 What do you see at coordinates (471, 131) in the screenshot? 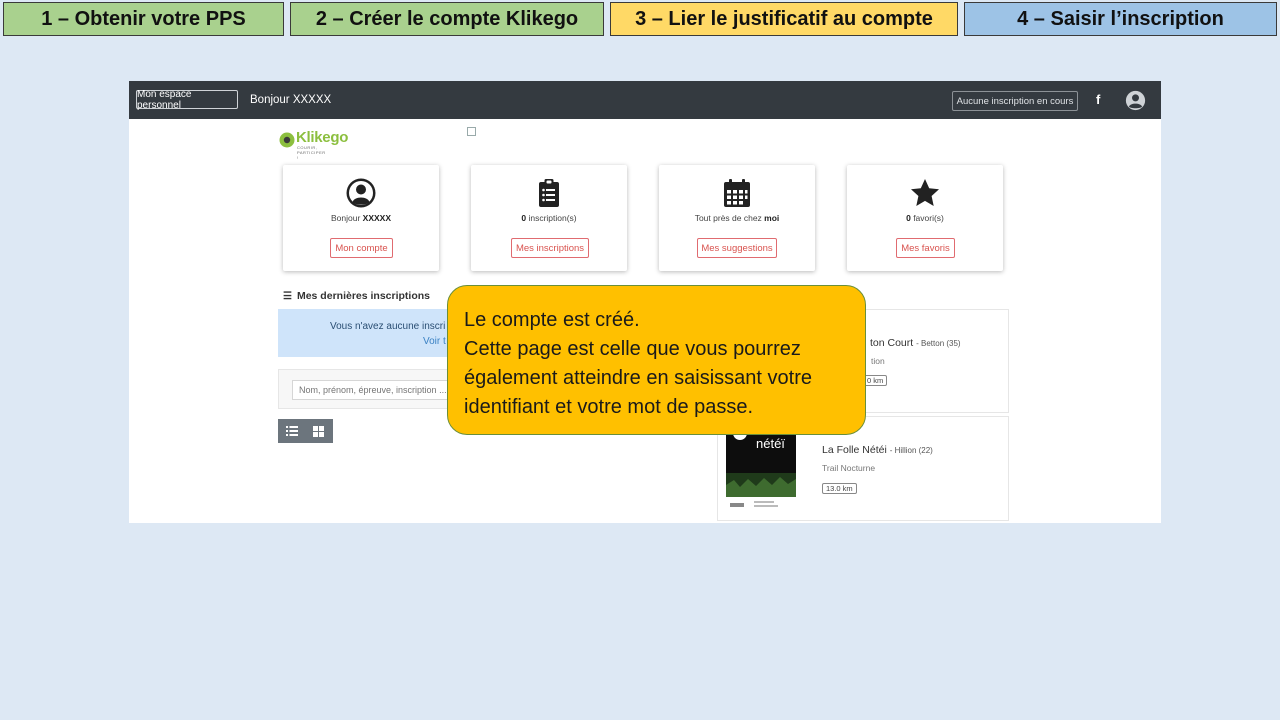
I see `broken-image-icon` at bounding box center [471, 131].